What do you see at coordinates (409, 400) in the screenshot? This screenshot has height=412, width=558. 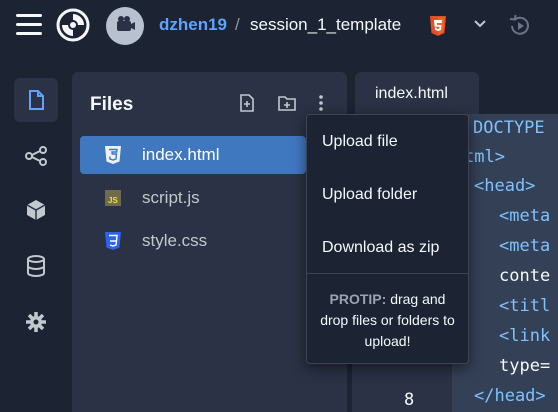 I see `line-number: 8` at bounding box center [409, 400].